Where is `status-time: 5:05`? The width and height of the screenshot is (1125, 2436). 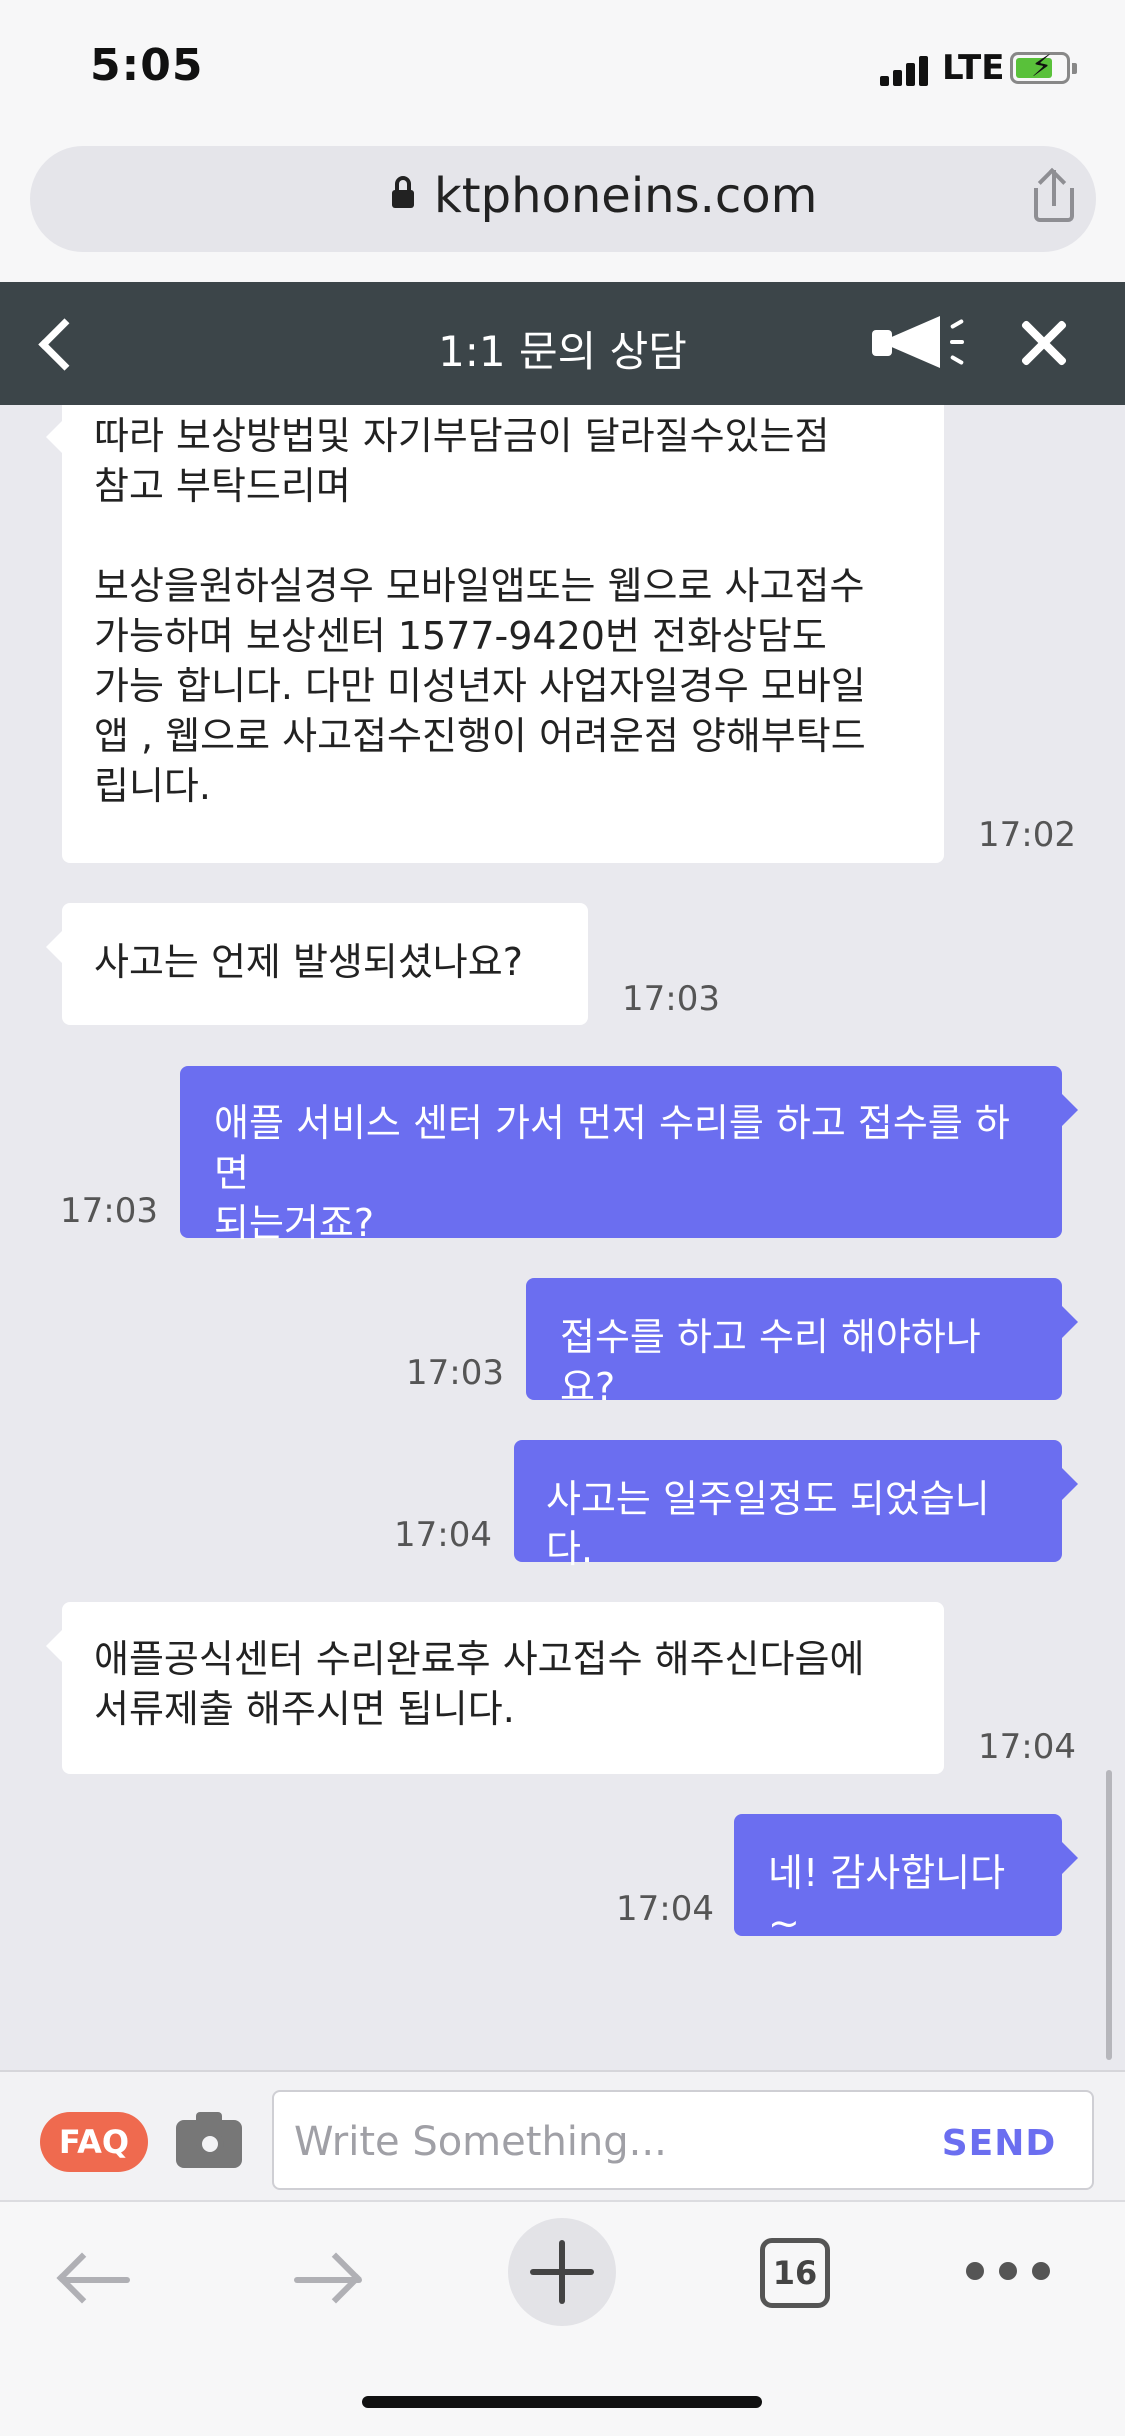
status-time: 5:05 is located at coordinates (147, 65).